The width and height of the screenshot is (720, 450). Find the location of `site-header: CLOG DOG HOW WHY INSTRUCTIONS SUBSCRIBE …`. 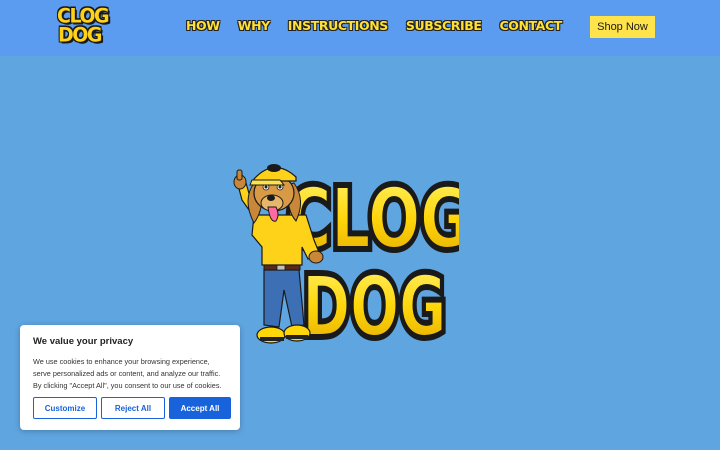

site-header: CLOG DOG HOW WHY INSTRUCTIONS SUBSCRIBE … is located at coordinates (360, 28).